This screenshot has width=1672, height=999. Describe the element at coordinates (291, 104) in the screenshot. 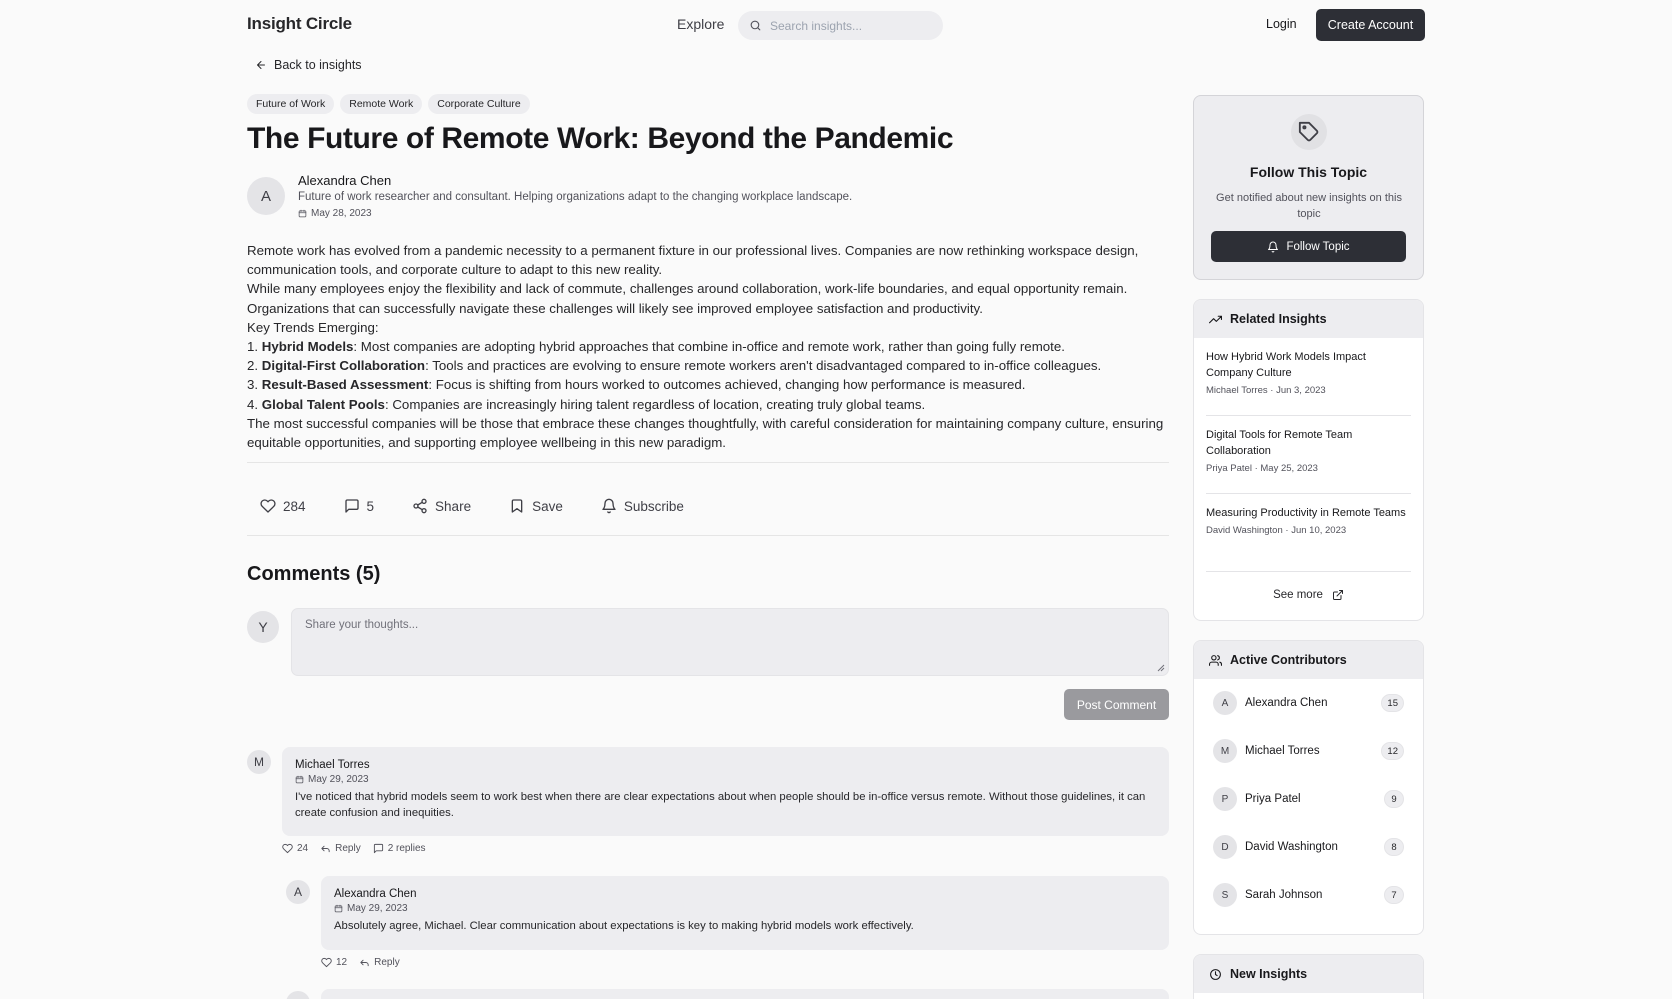

I see `tag-future-of-work: Future of Work` at that location.